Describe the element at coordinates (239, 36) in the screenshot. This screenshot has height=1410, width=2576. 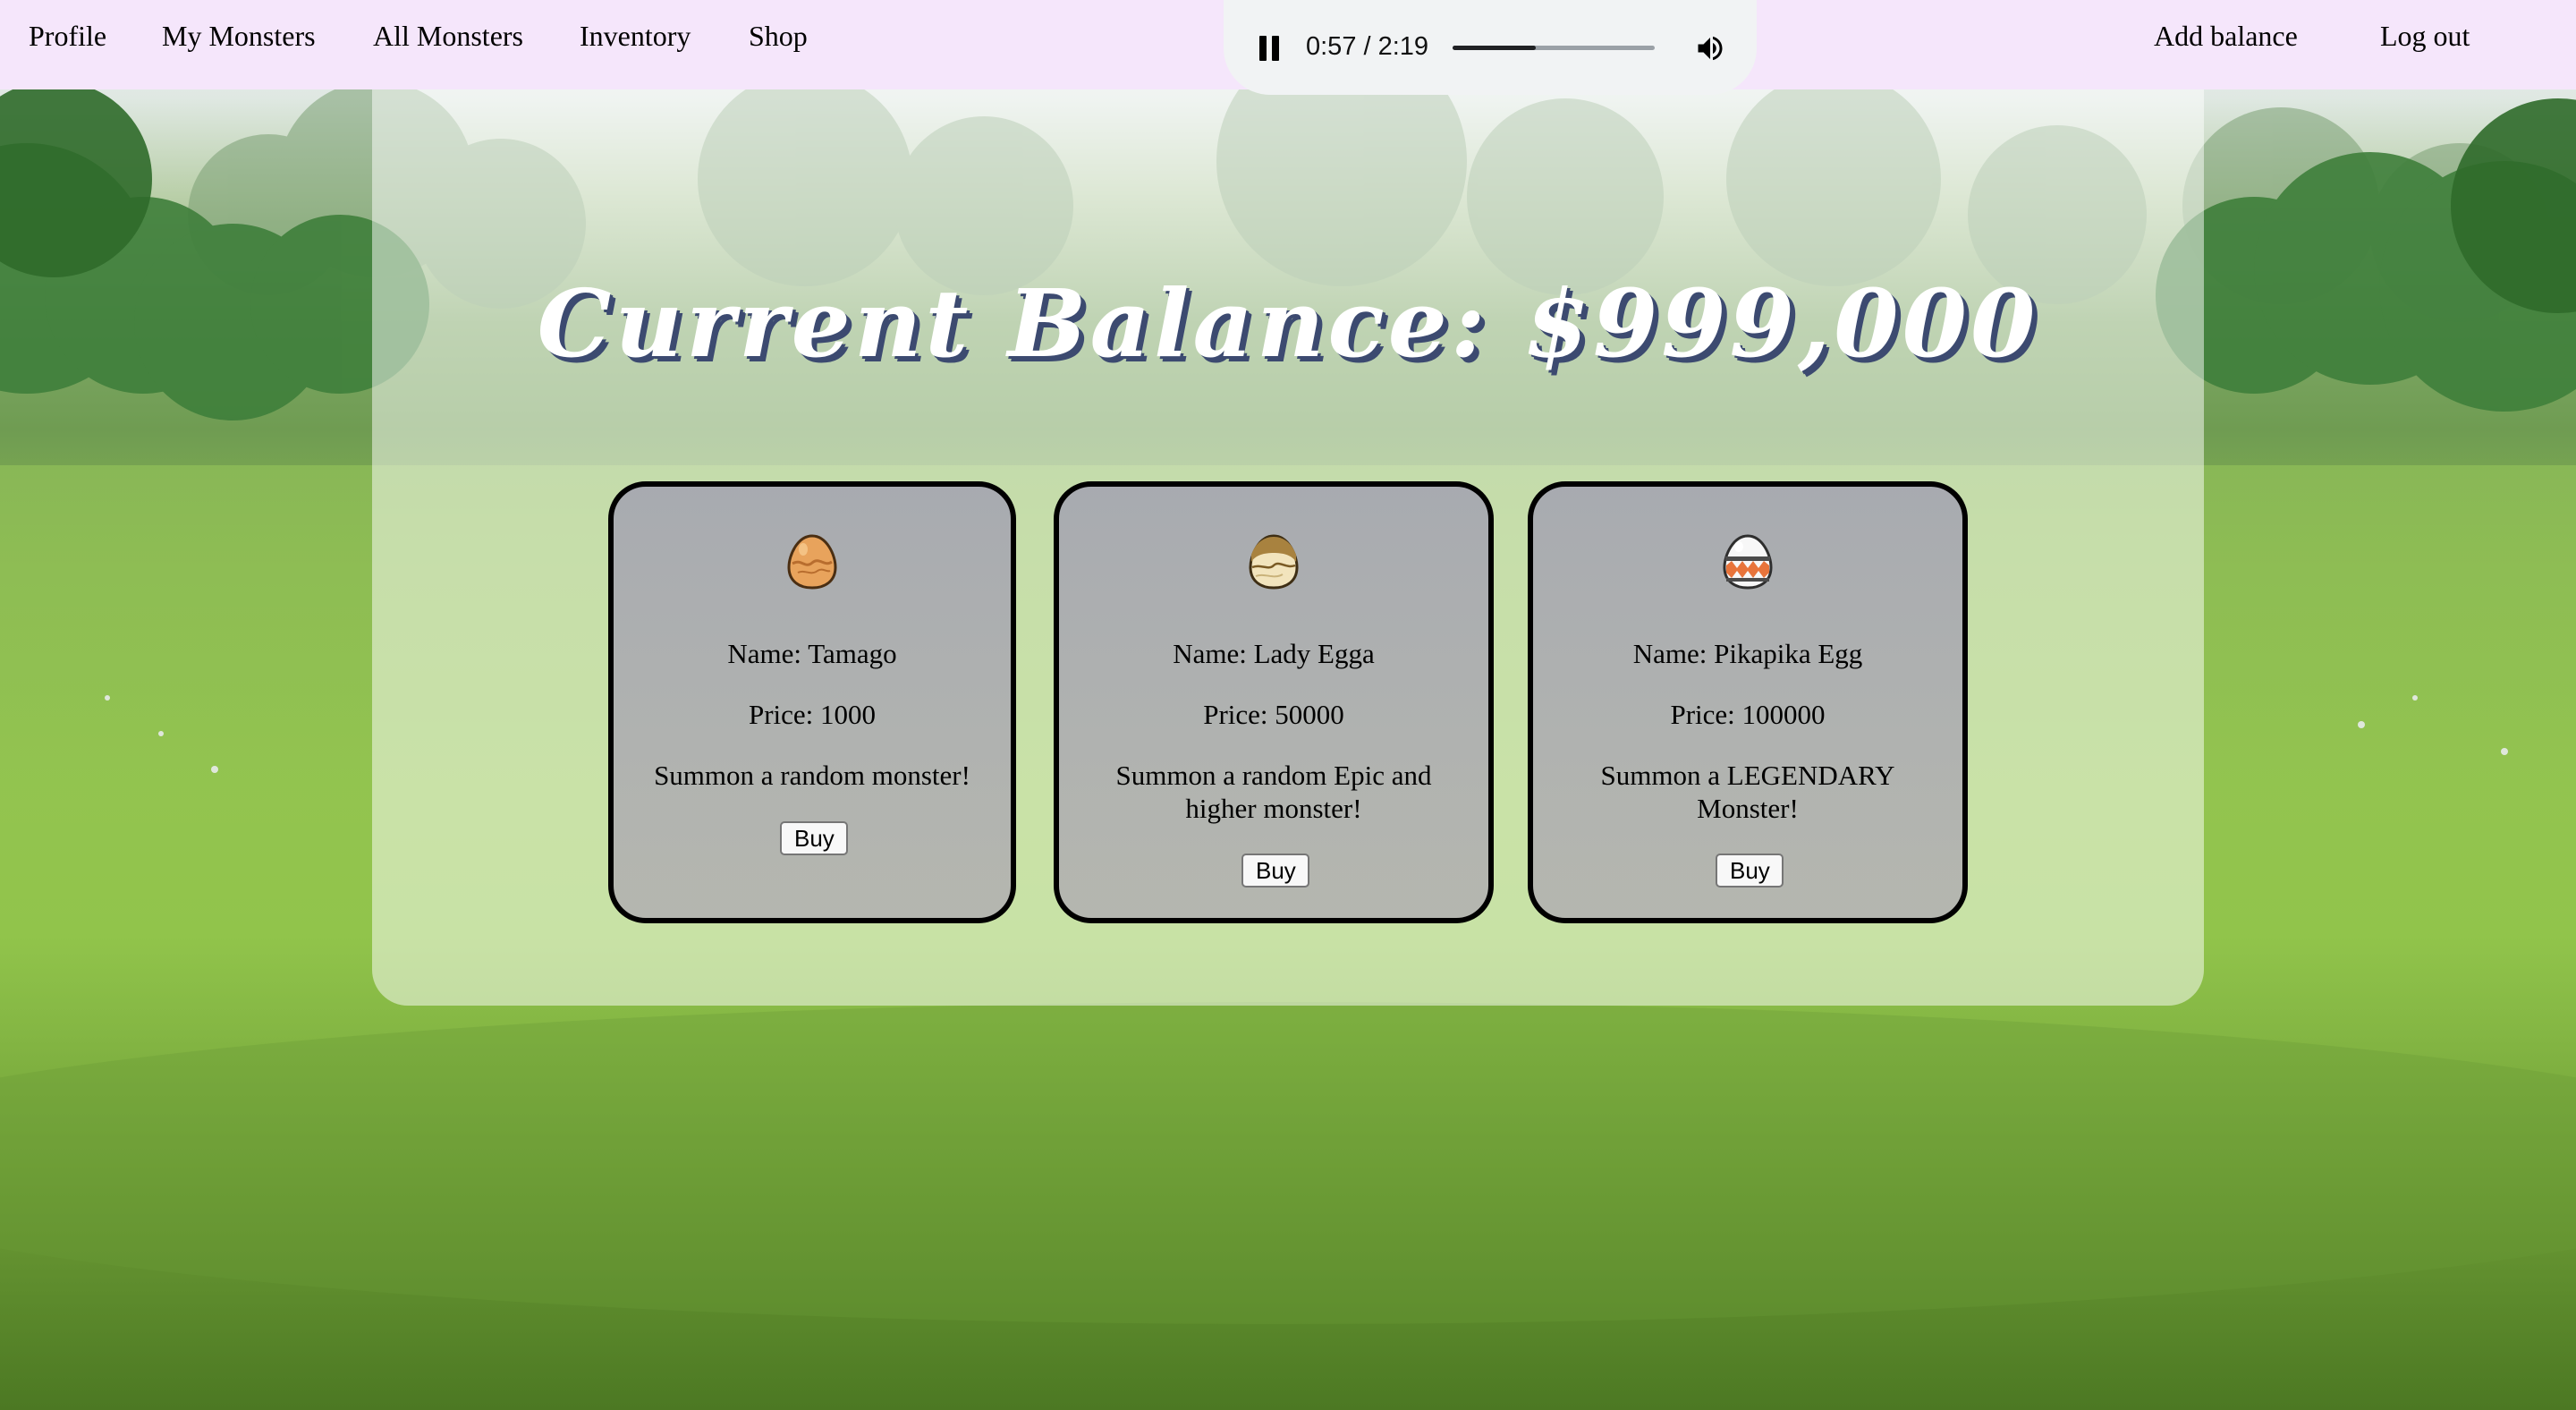
I see `nav-my-monsters-link: My Monsters` at that location.